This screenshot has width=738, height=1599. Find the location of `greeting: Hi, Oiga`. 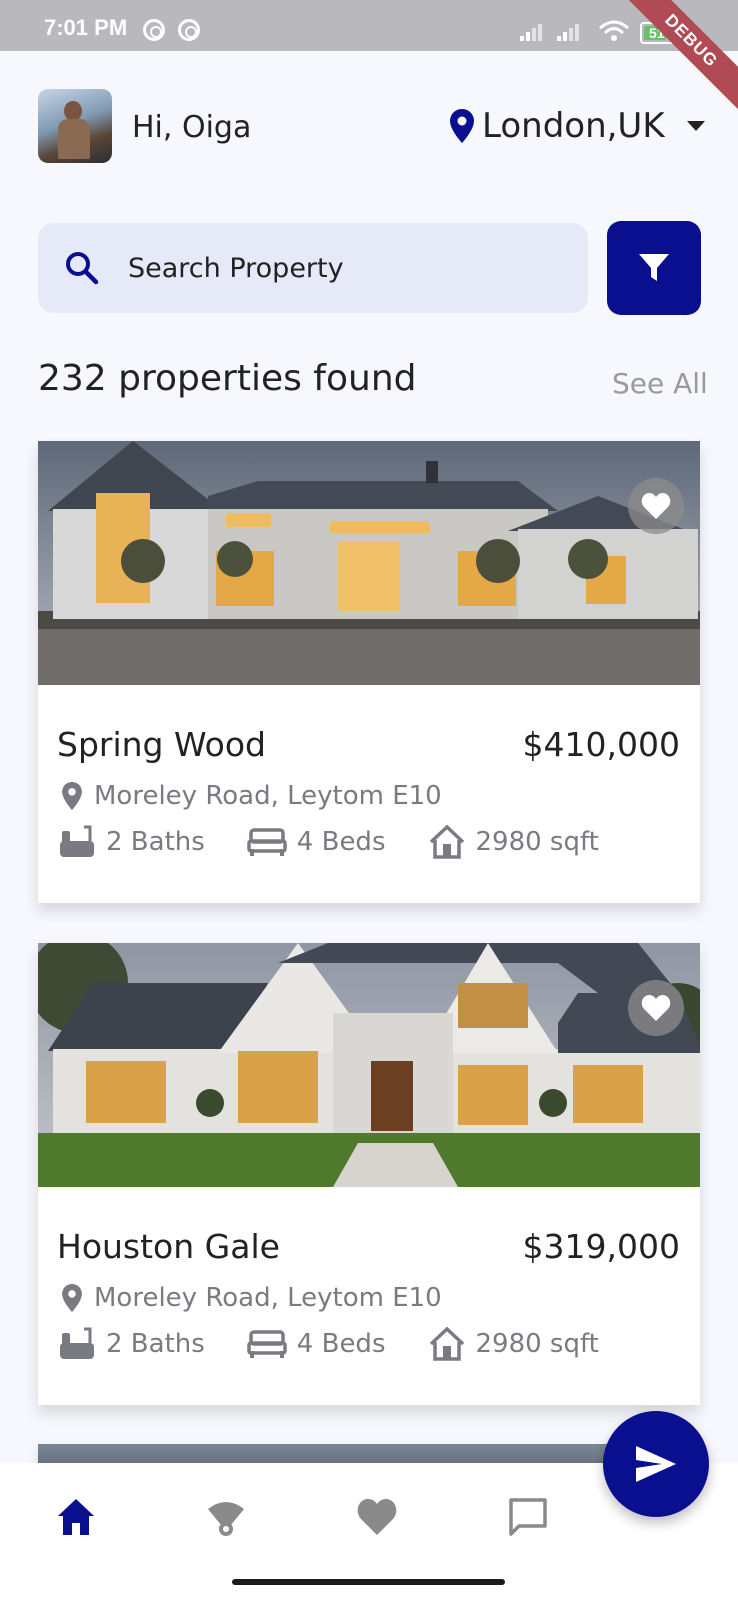

greeting: Hi, Oiga is located at coordinates (192, 127).